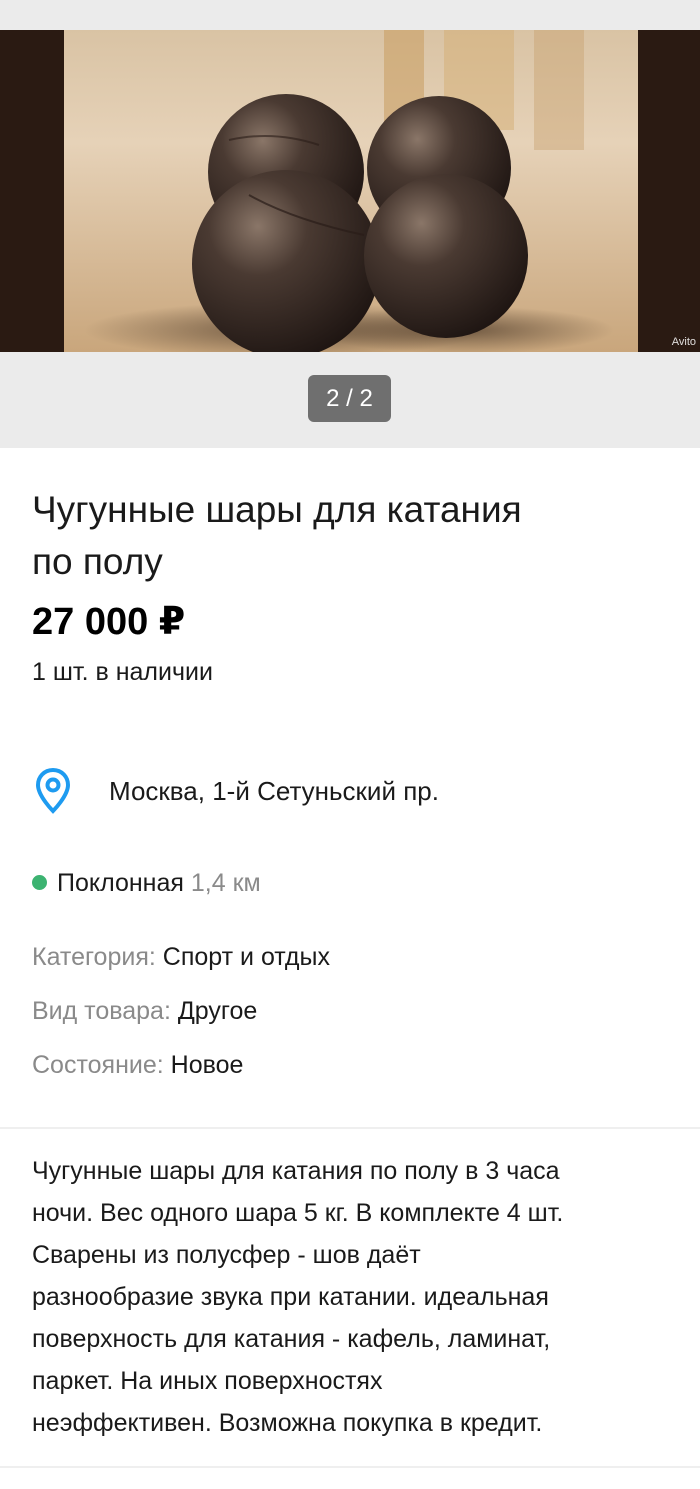 The image size is (700, 1489). I want to click on param-row-type: Вид товара: Другое, so click(352, 1019).